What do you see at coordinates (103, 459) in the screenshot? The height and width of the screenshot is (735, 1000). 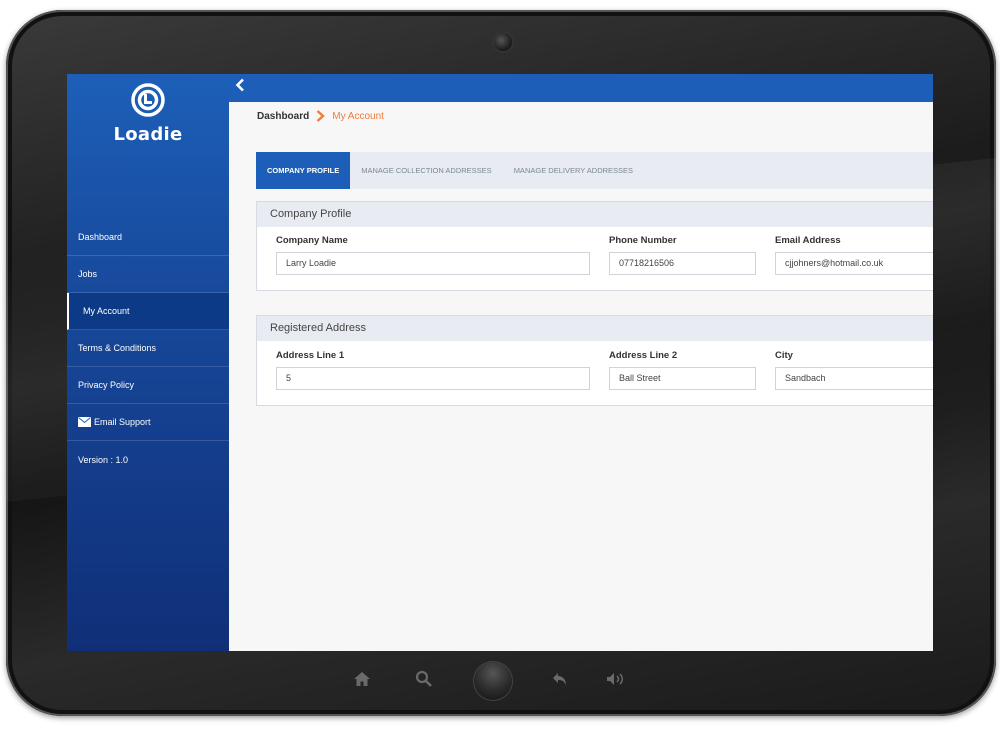 I see `version-text: Version : 1.0` at bounding box center [103, 459].